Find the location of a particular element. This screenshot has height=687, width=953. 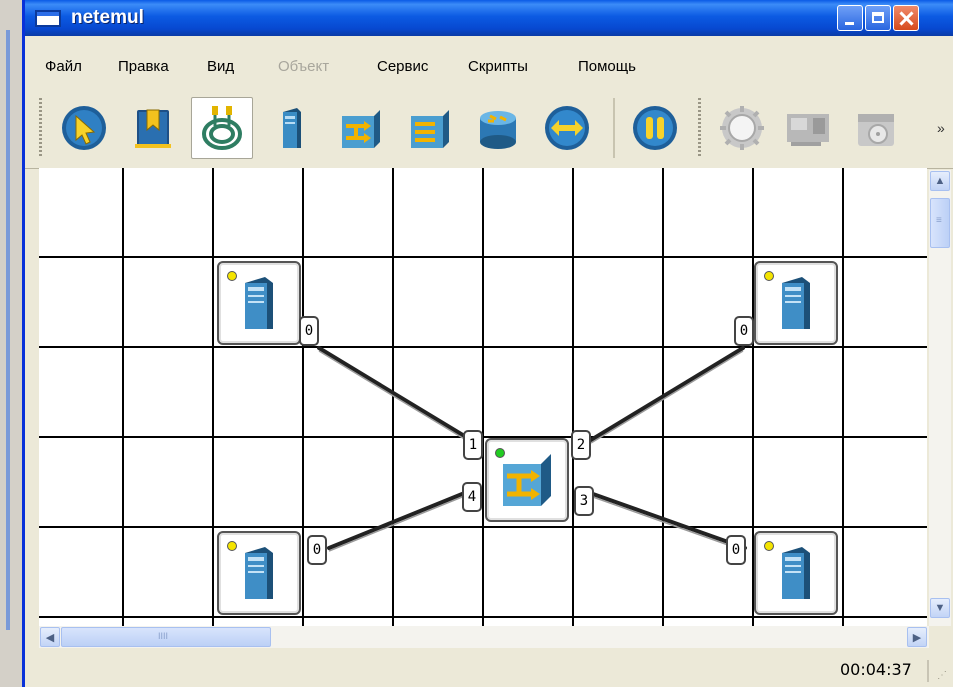

settings-tool-button is located at coordinates (742, 128).